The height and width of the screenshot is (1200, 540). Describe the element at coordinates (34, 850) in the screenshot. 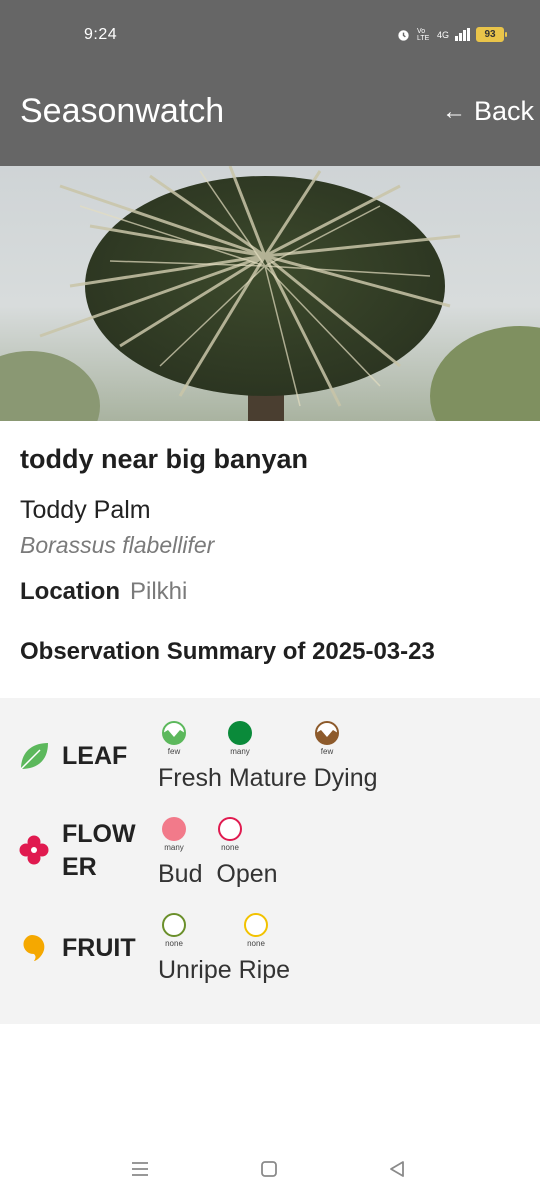

I see `flower-icon` at that location.